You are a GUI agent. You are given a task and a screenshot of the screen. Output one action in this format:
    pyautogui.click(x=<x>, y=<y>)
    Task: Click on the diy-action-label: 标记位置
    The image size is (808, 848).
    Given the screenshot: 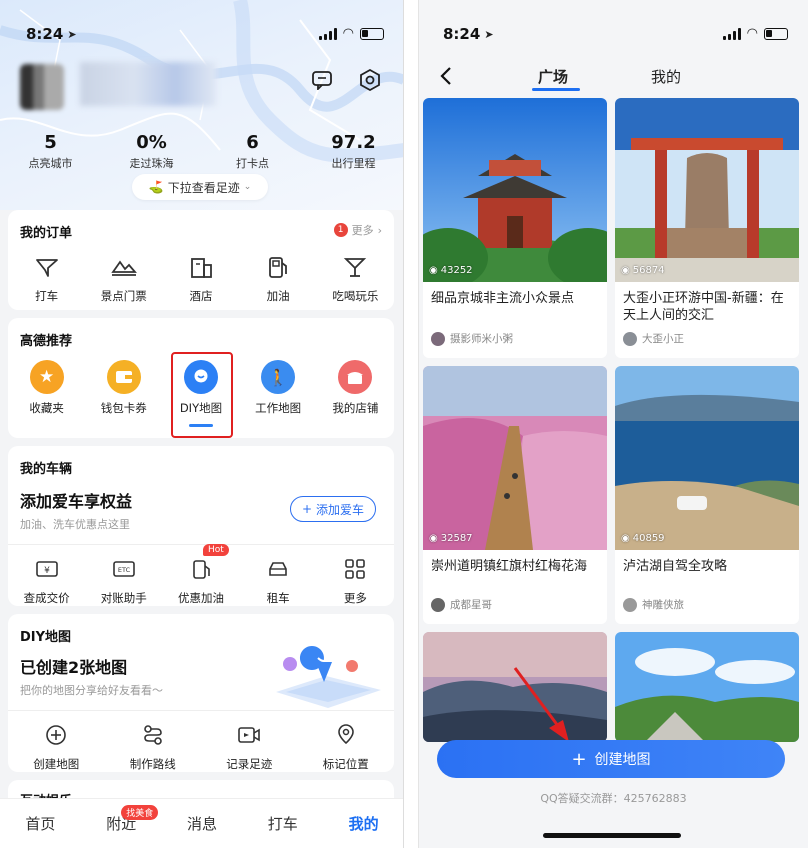 What is the action you would take?
    pyautogui.click(x=345, y=764)
    